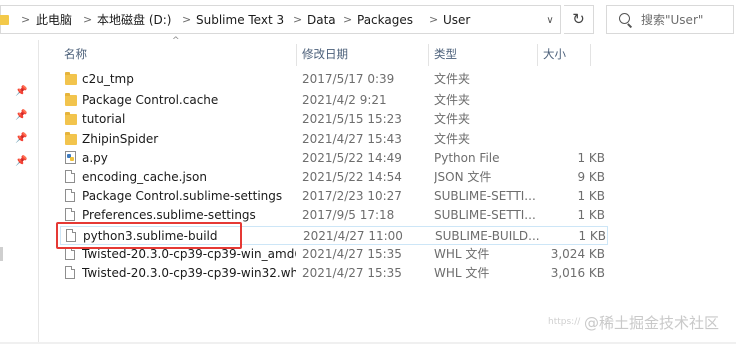 The image size is (736, 344). I want to click on file-row-package-control-cache: Package Control.cache 2021/4/2 9:21 文件夹, so click(334, 100).